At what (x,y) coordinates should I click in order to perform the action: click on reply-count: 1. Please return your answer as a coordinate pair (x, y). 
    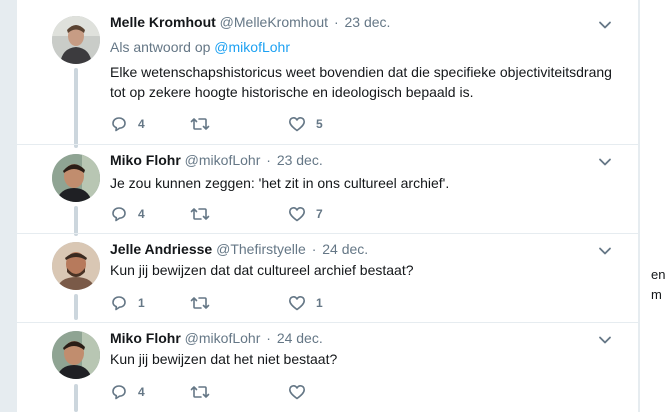
    Looking at the image, I should click on (141, 303).